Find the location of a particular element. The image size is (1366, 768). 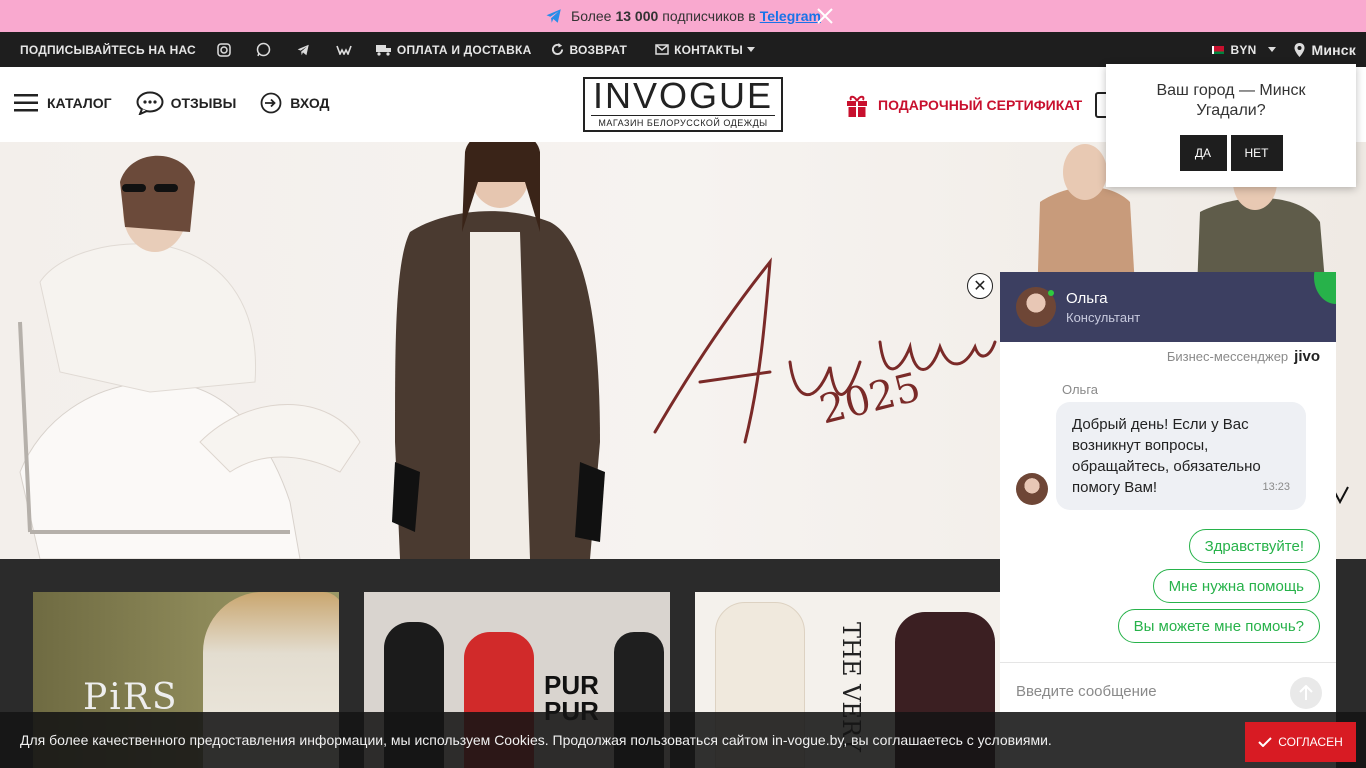

currency-label: BYN is located at coordinates (1243, 49).